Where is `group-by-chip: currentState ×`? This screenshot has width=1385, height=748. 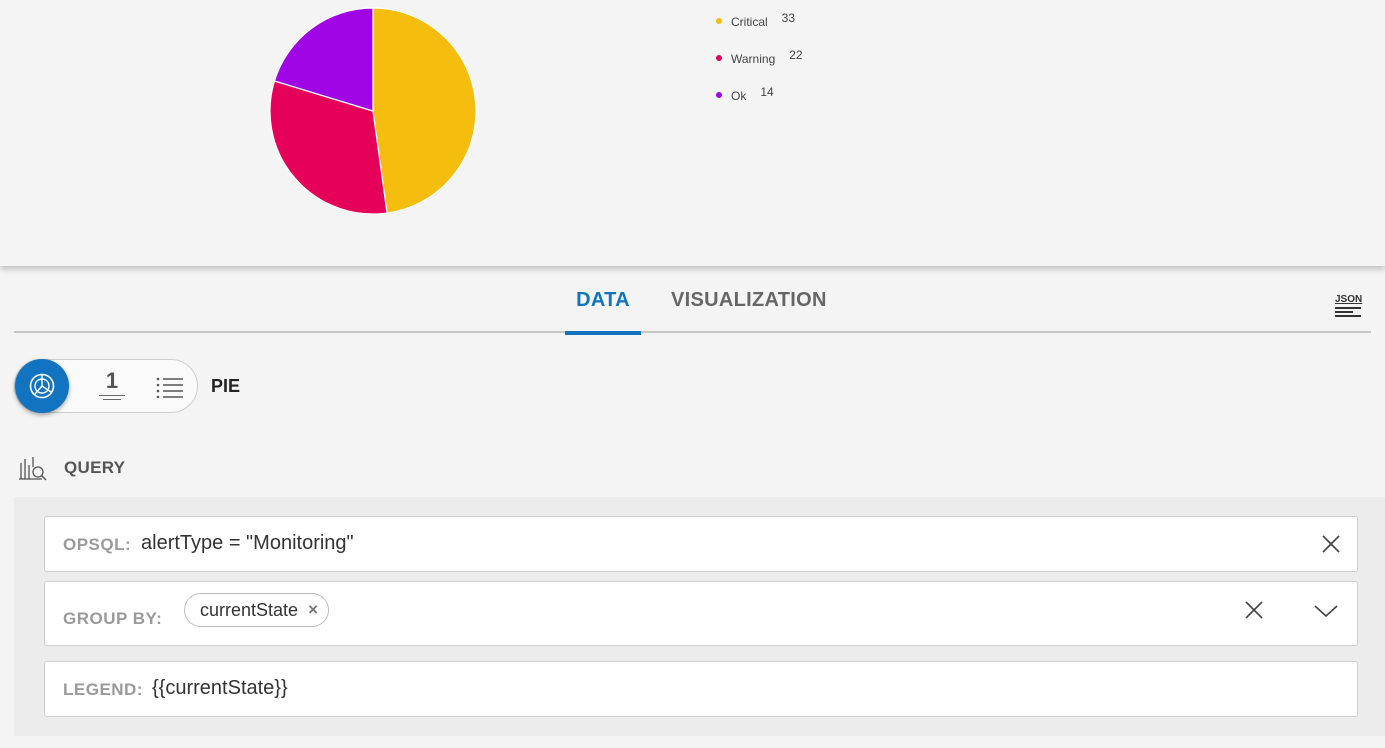
group-by-chip: currentState × is located at coordinates (256, 610).